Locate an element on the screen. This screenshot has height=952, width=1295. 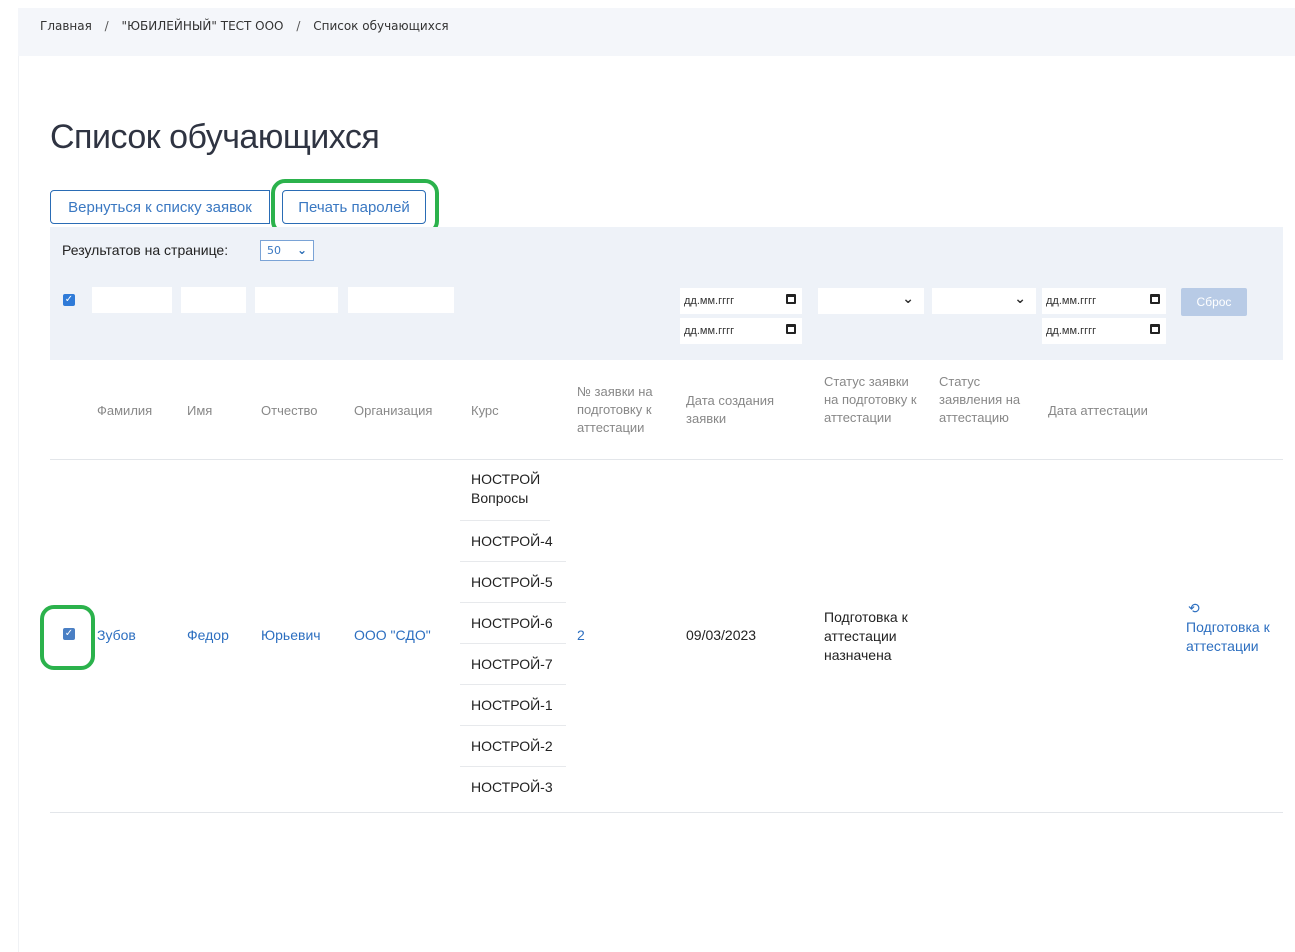
attestation-date-to-input: дд.мм.гггг is located at coordinates (1104, 331).